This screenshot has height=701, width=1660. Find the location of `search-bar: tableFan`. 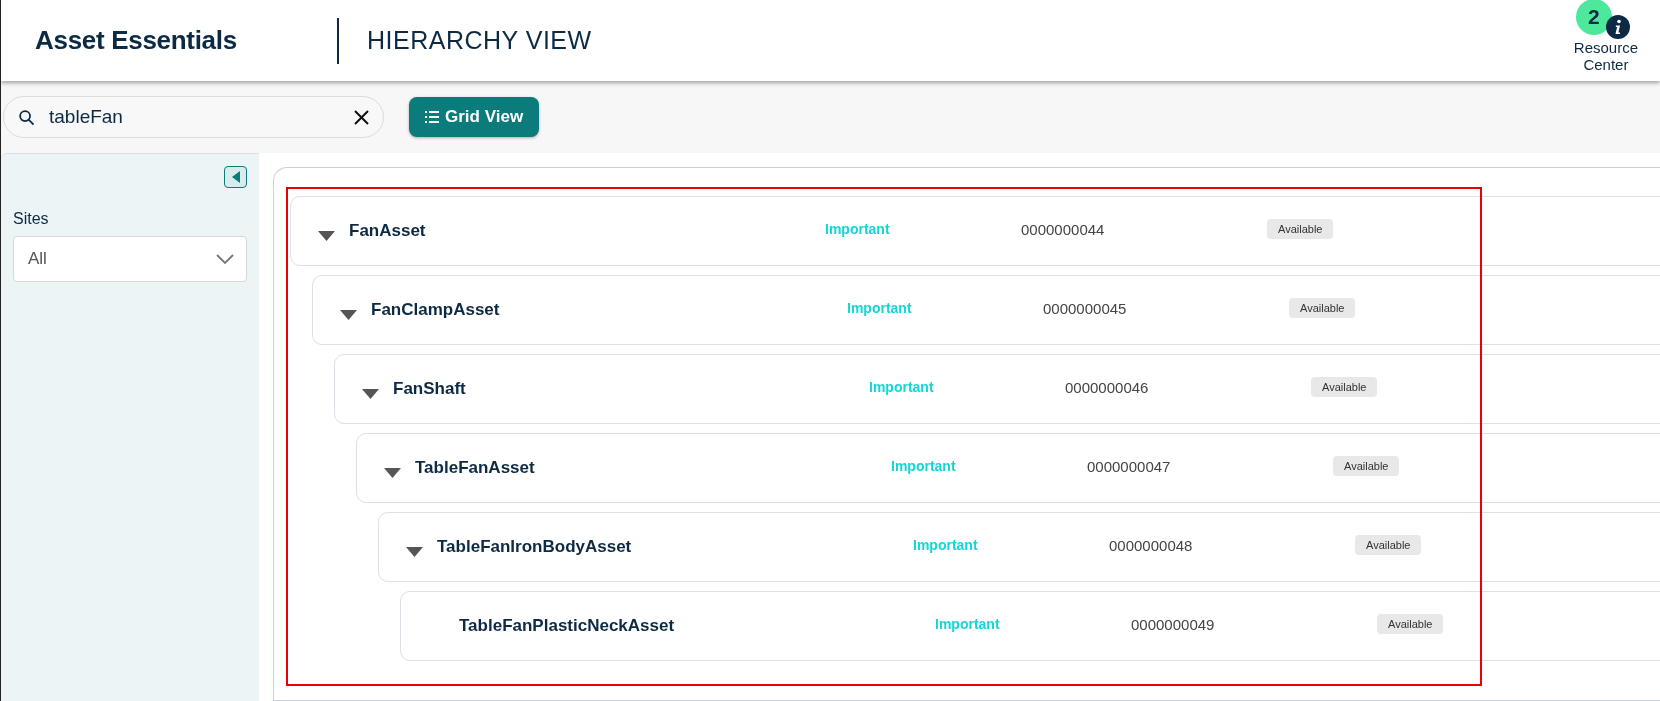

search-bar: tableFan is located at coordinates (193, 117).